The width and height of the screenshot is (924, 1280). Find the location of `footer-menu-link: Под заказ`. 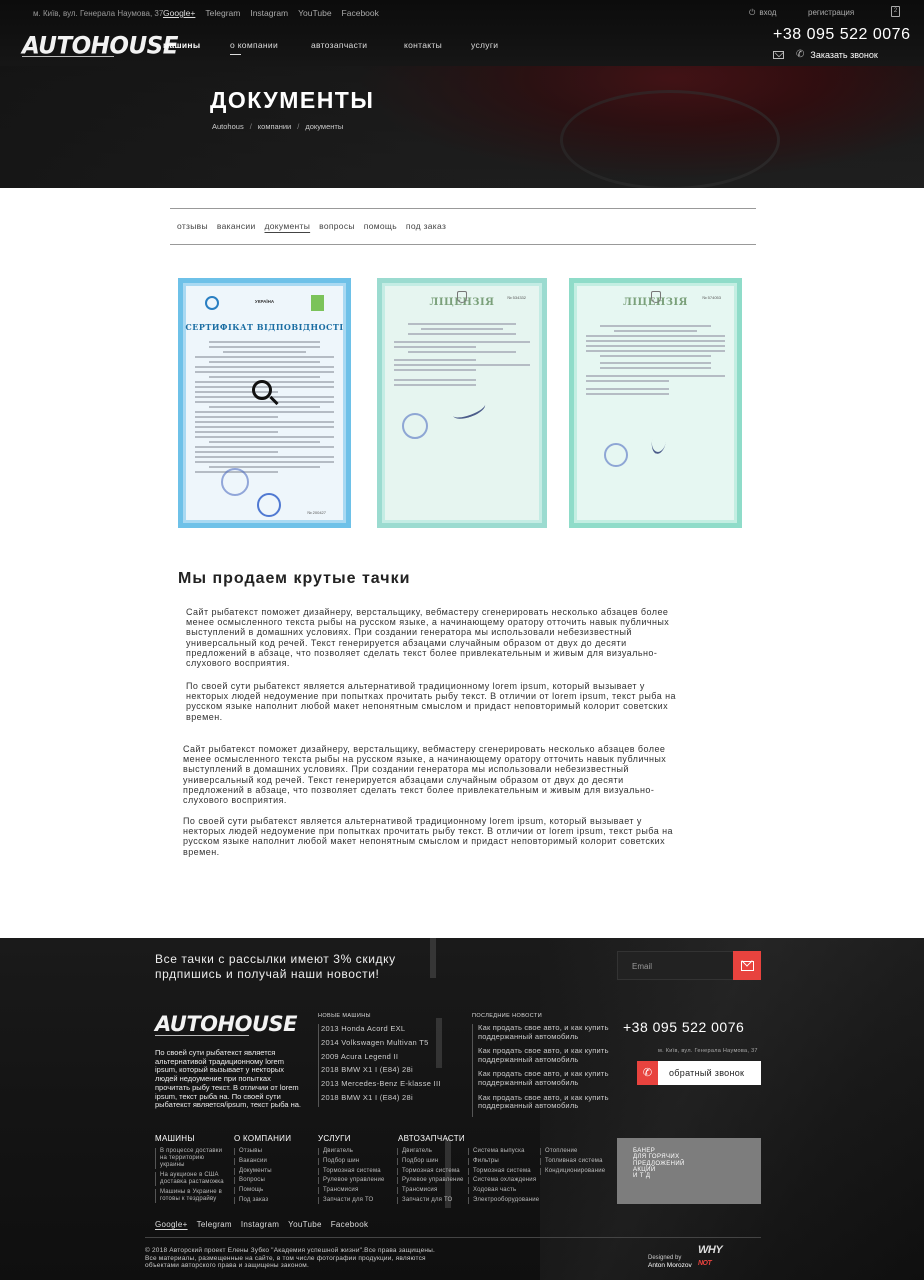

footer-menu-link: Под заказ is located at coordinates (253, 1200).